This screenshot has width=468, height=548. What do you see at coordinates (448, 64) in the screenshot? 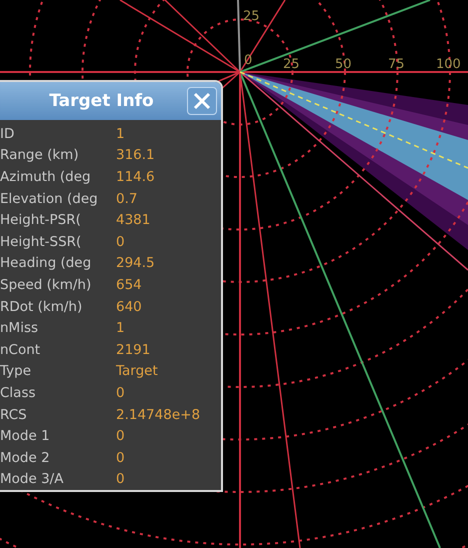
I see `range-label: 100` at bounding box center [448, 64].